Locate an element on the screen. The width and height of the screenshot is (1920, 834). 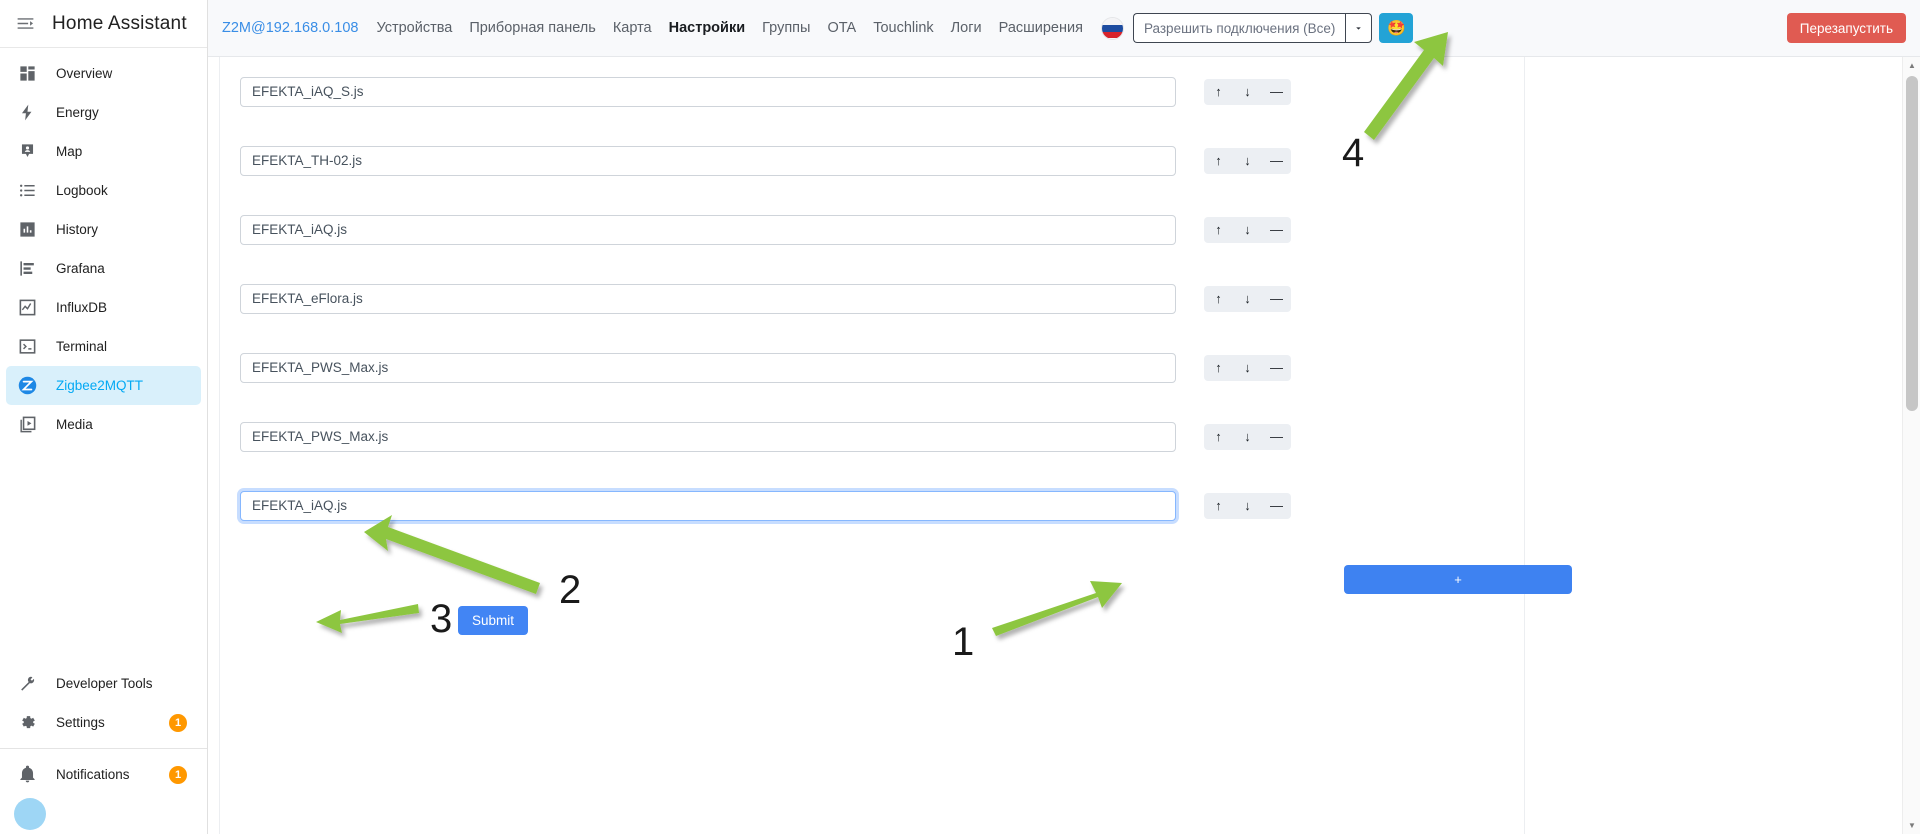
sidebar-item-energy: Energy is located at coordinates (103, 112).